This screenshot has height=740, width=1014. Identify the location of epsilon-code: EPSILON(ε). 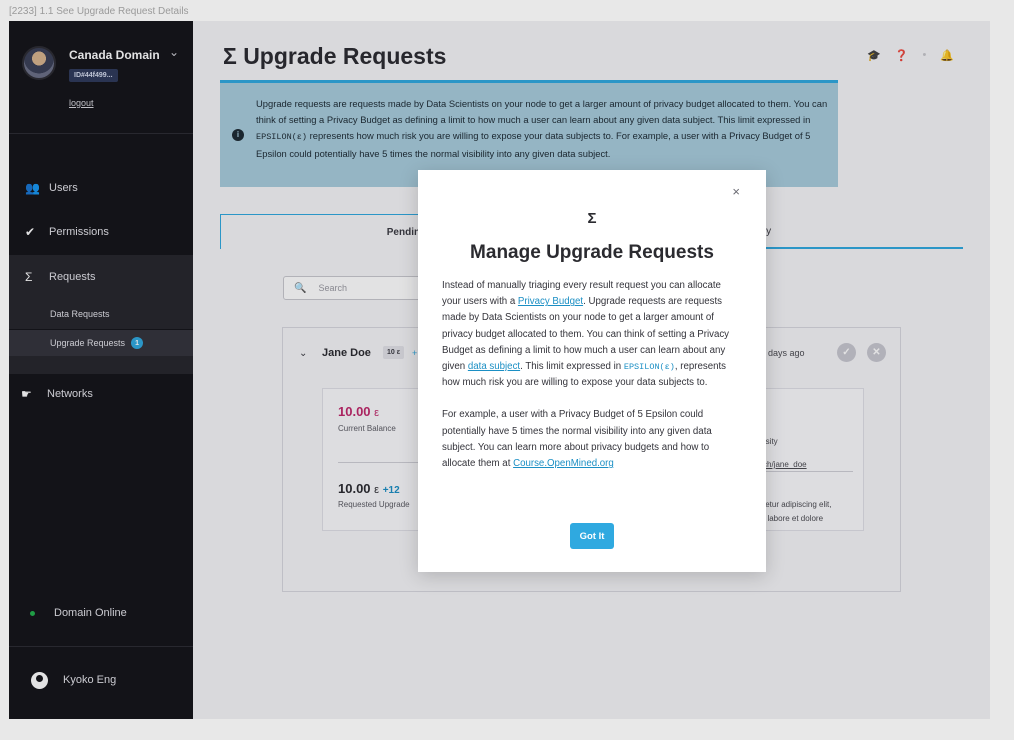
(649, 367).